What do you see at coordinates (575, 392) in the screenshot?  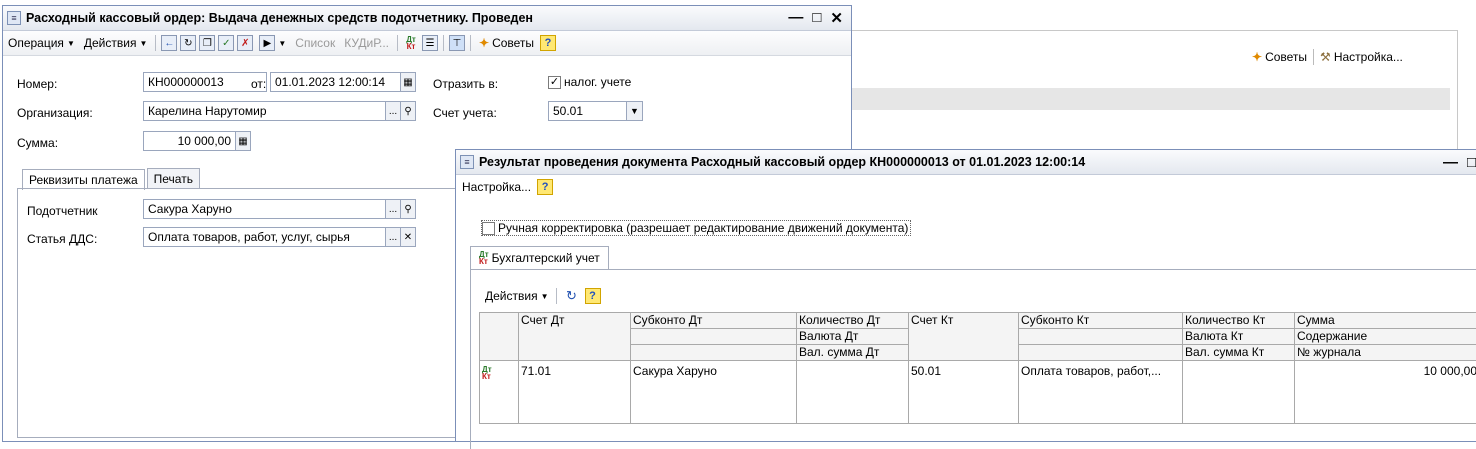 I see `debit-account-cell: 71.01` at bounding box center [575, 392].